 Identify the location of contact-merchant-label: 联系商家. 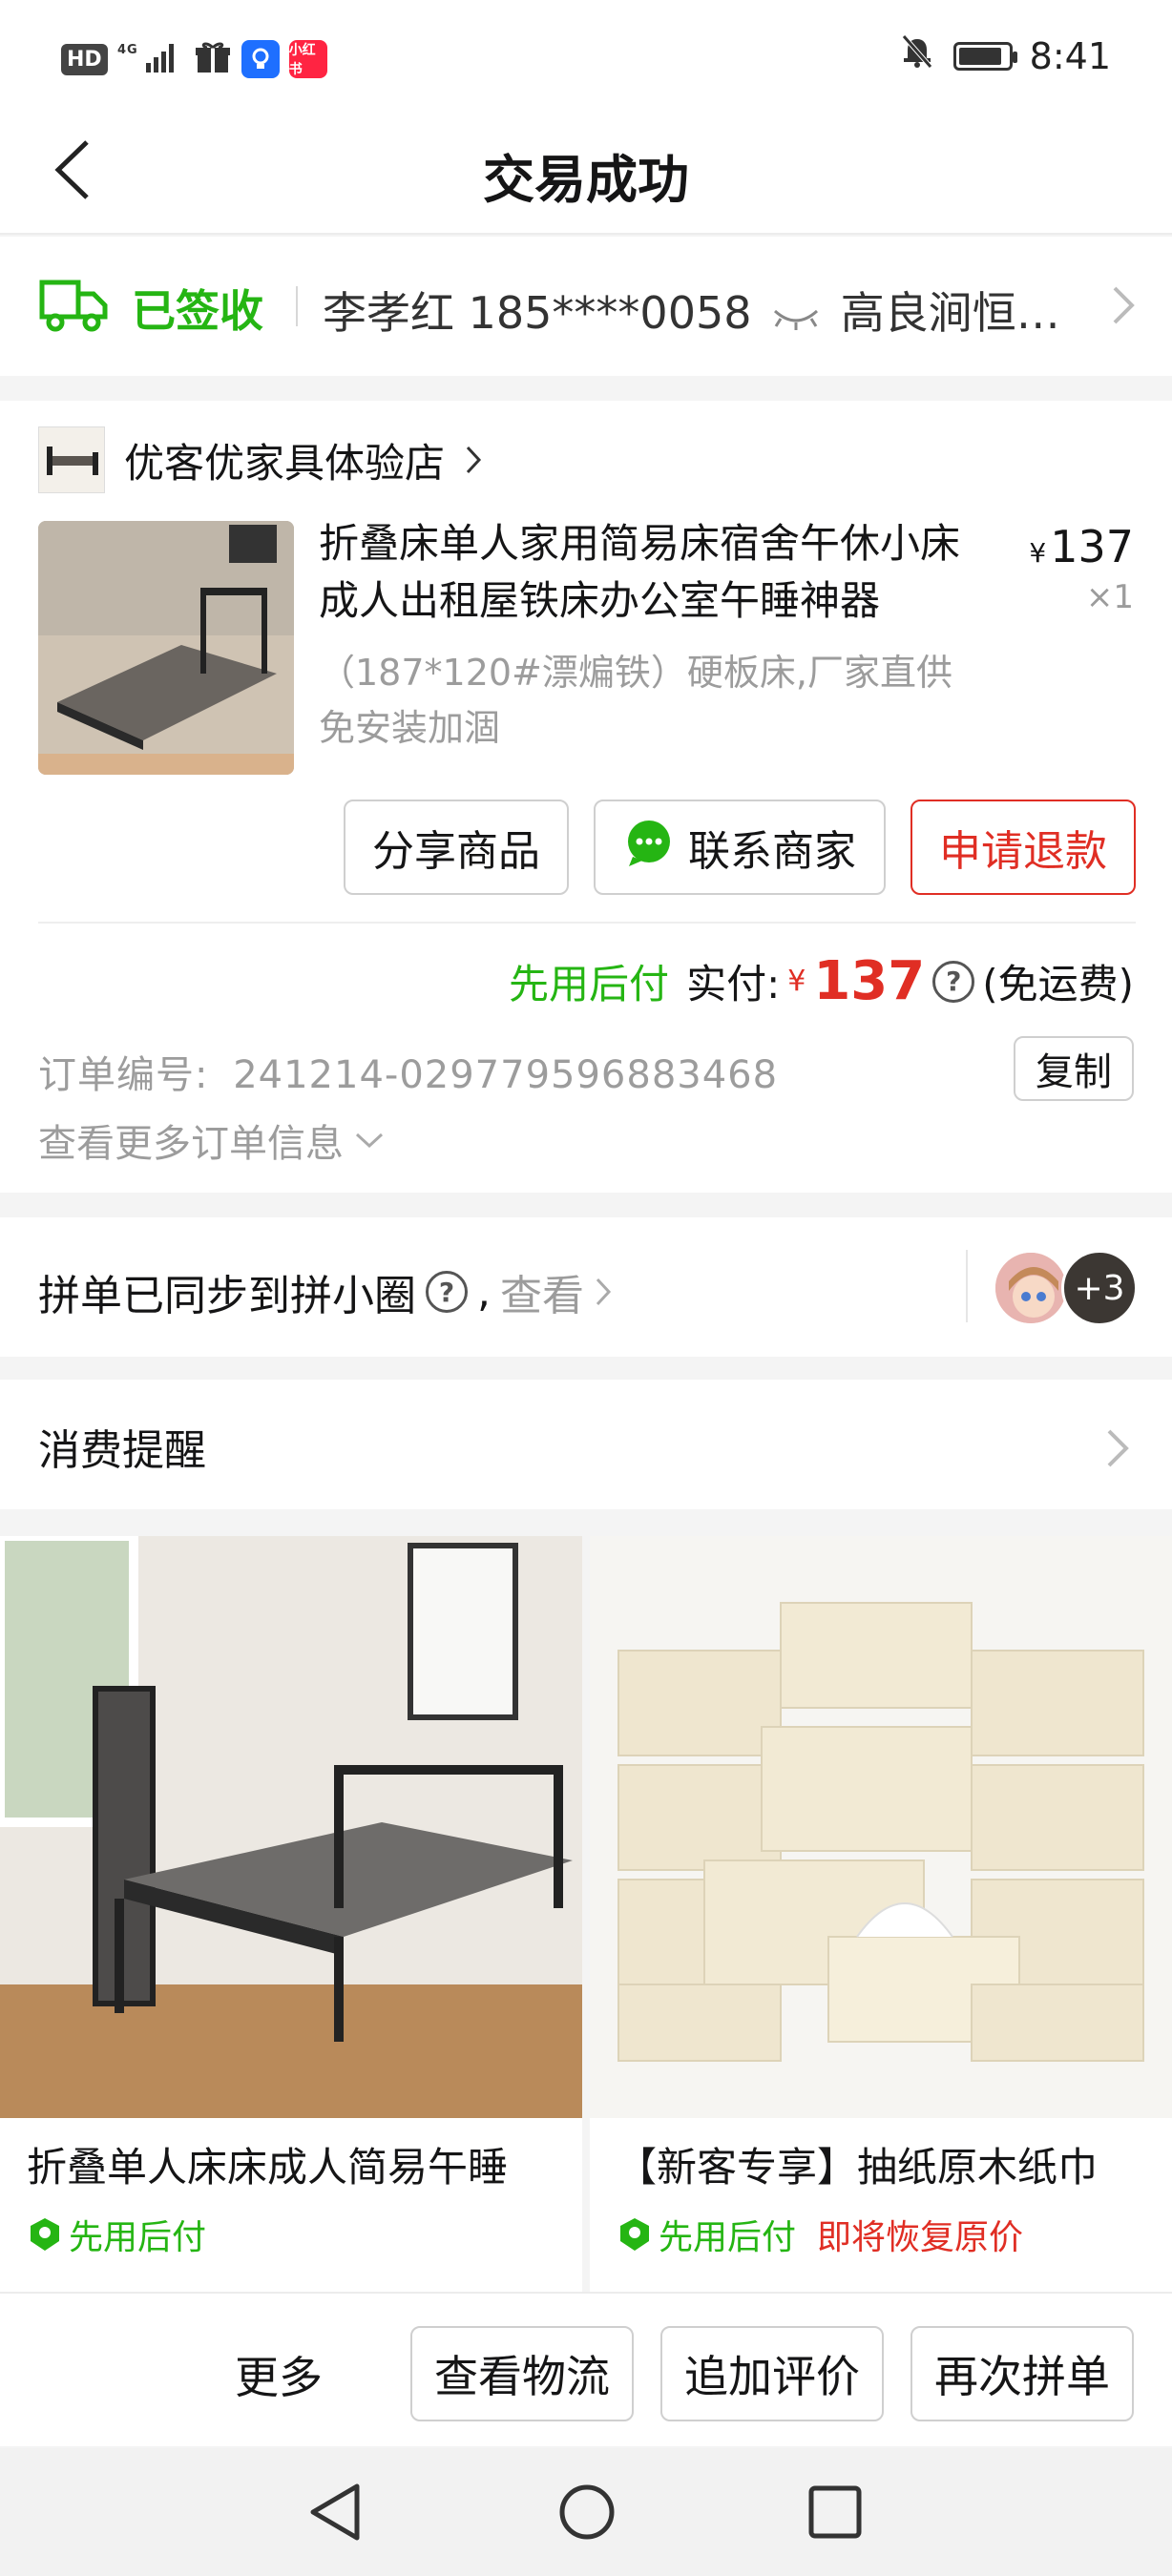
(772, 851).